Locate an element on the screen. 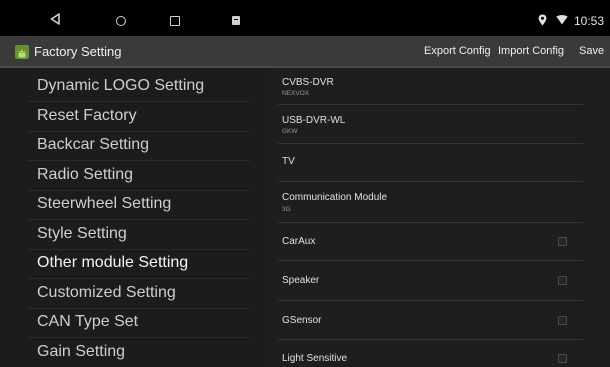  setting-title: CVBS-DVR is located at coordinates (308, 82).